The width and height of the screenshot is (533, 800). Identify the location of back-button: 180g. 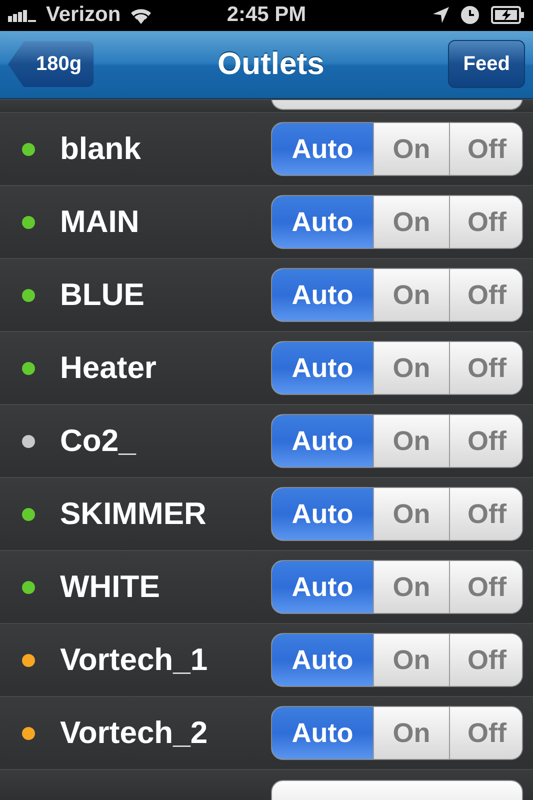
(51, 64).